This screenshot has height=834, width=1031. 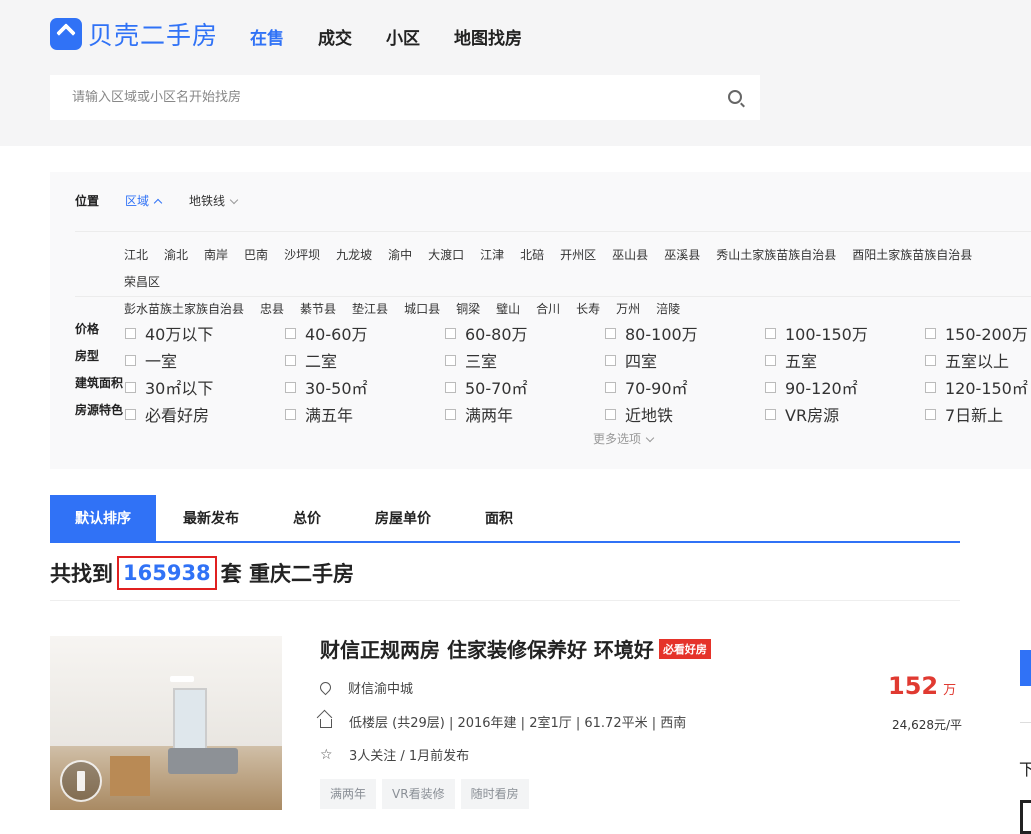 I want to click on district-item: 垫江县, so click(x=370, y=309).